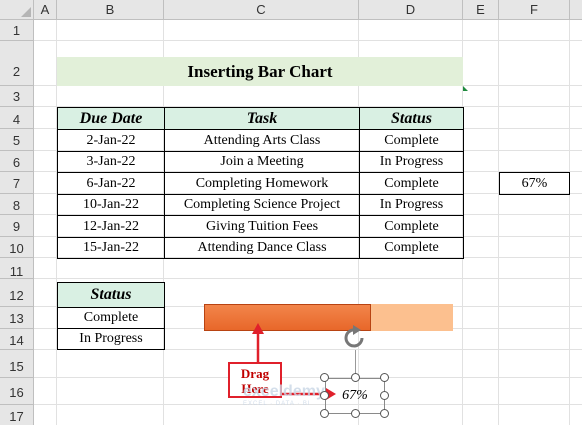  Describe the element at coordinates (17, 183) in the screenshot. I see `row-header-7: 7` at that location.